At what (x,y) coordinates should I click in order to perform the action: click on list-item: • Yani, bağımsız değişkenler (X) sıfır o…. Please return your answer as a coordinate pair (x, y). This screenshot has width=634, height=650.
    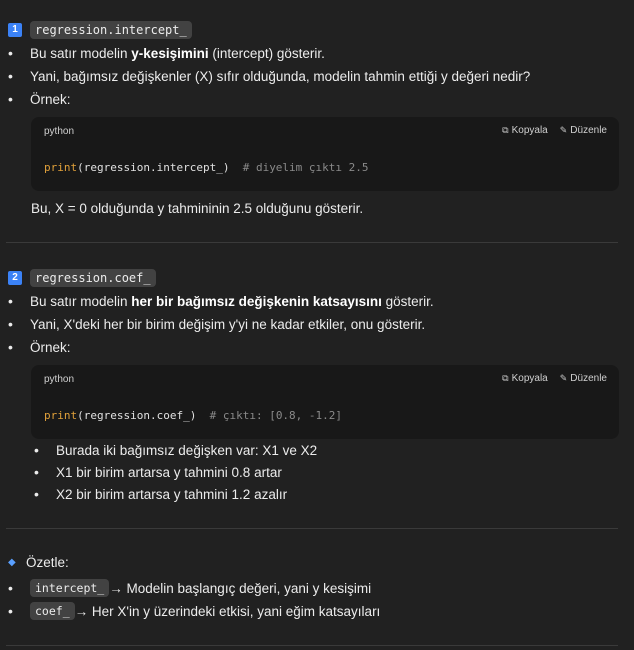
    Looking at the image, I should click on (269, 76).